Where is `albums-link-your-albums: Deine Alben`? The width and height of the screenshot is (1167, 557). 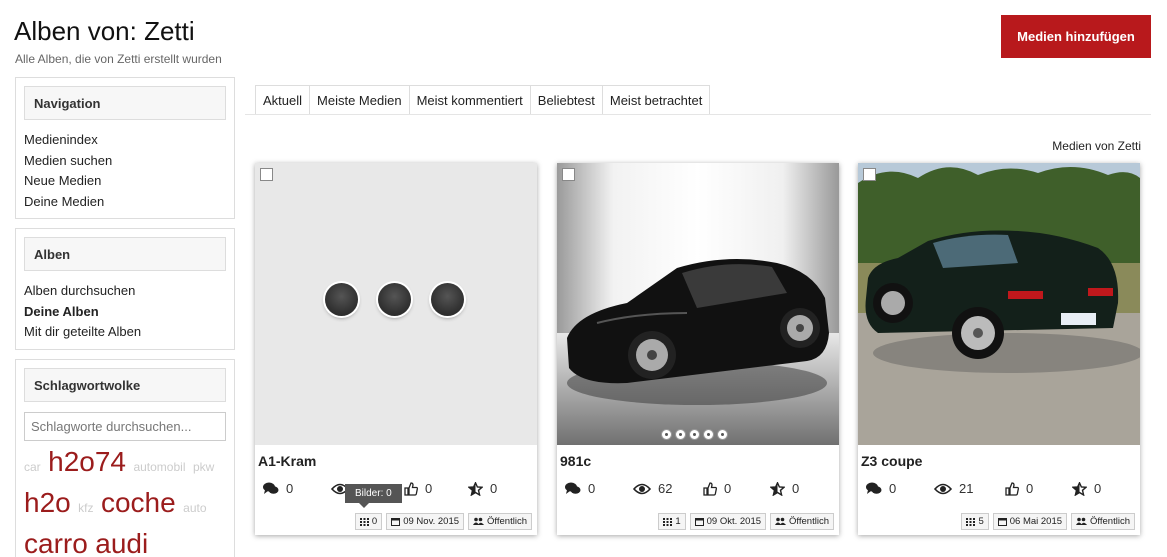
albums-link-your-albums: Deine Alben is located at coordinates (125, 312).